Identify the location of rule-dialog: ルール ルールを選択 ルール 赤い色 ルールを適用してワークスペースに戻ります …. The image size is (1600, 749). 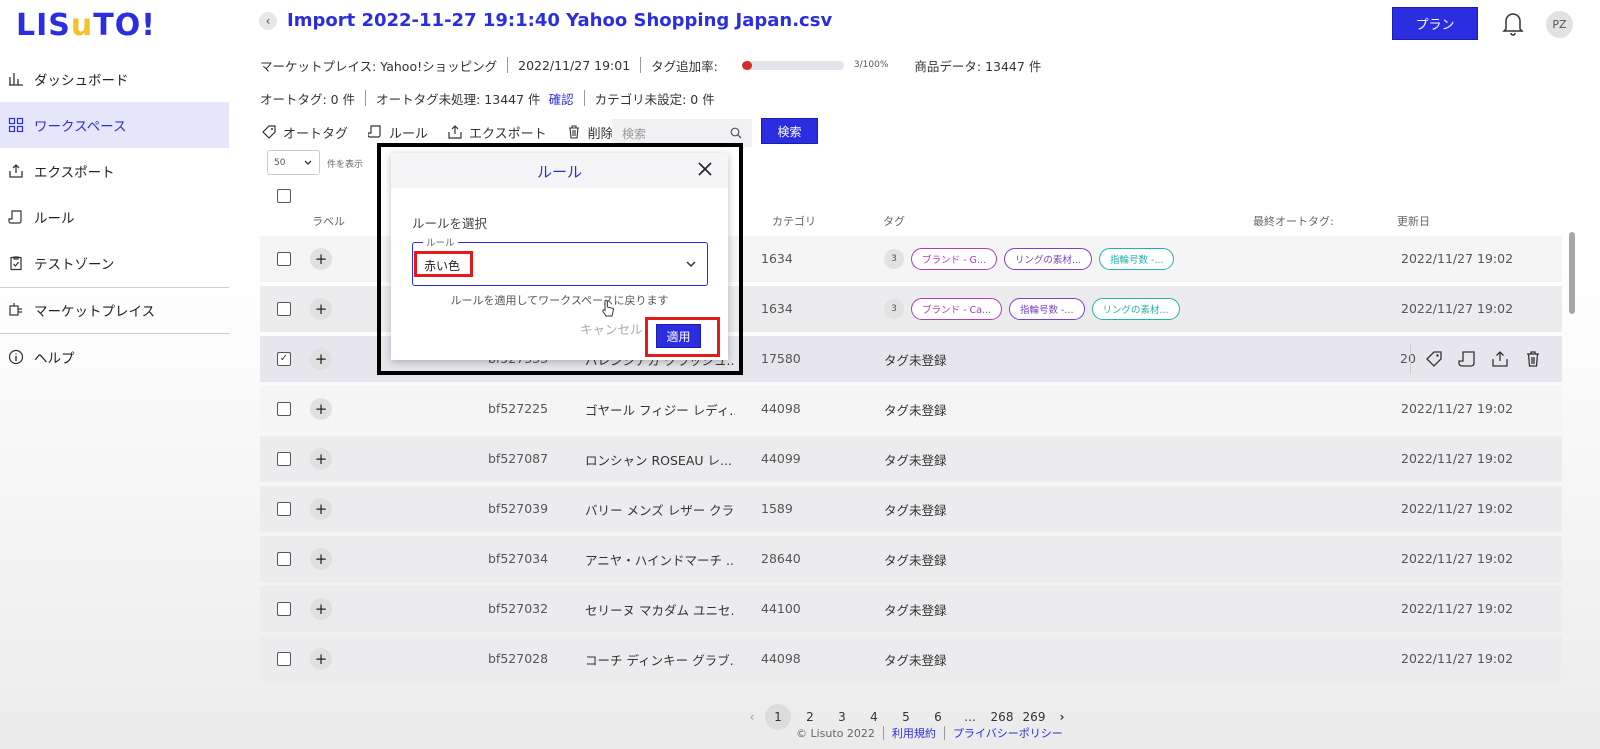
(559, 256).